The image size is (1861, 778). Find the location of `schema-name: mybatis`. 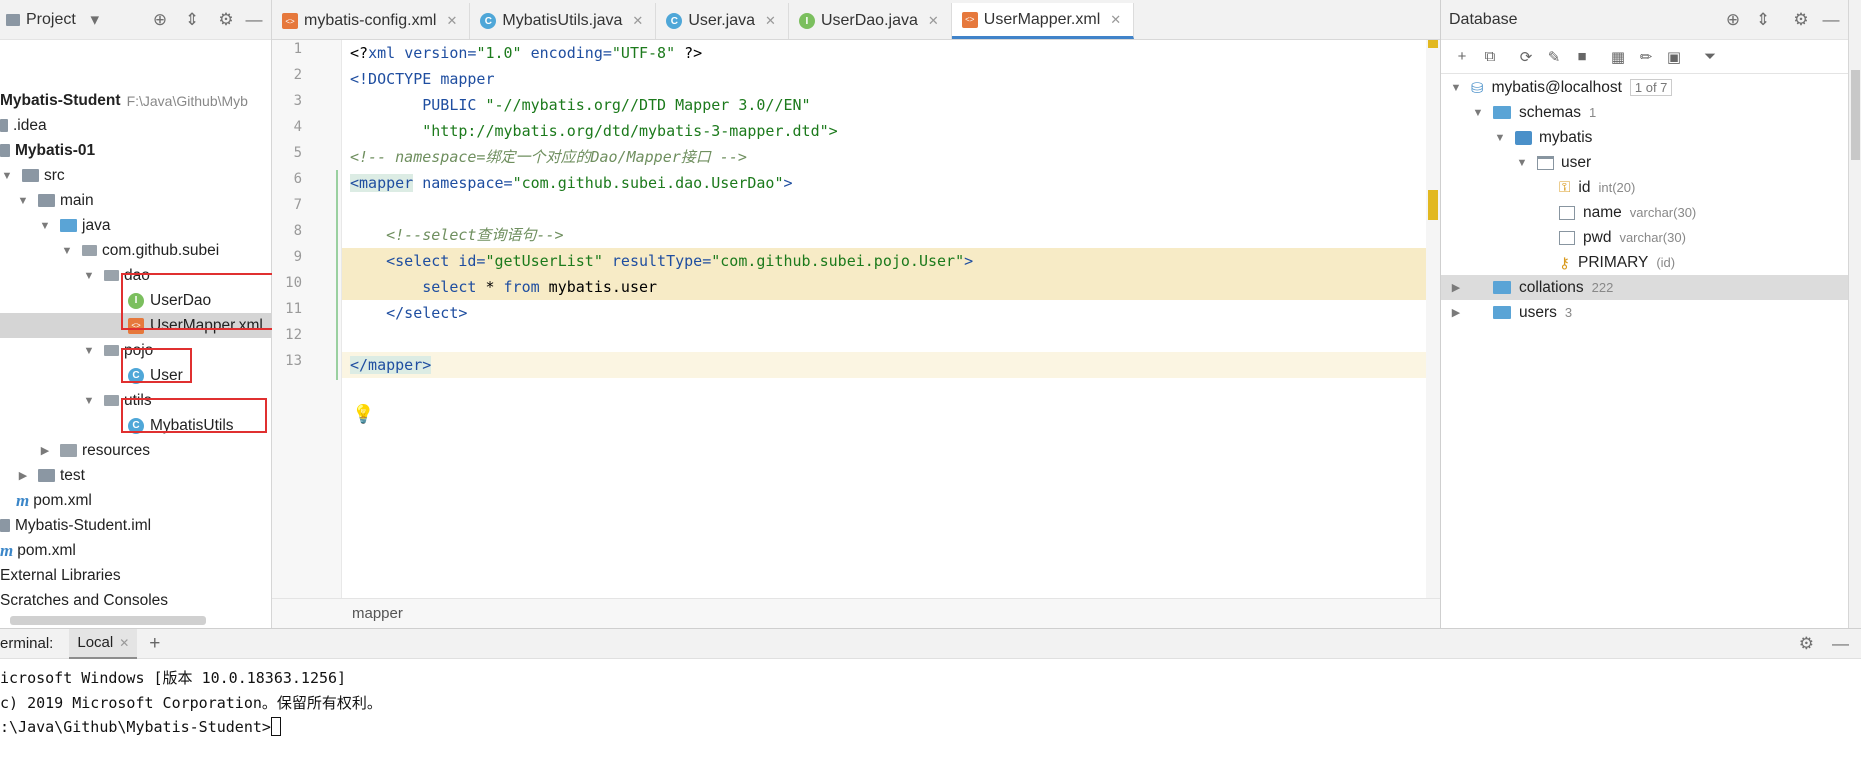

schema-name: mybatis is located at coordinates (1566, 137).